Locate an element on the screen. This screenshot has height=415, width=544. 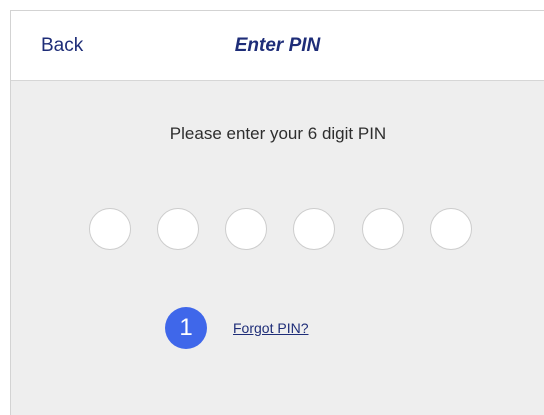
step-badge: 1 is located at coordinates (186, 328).